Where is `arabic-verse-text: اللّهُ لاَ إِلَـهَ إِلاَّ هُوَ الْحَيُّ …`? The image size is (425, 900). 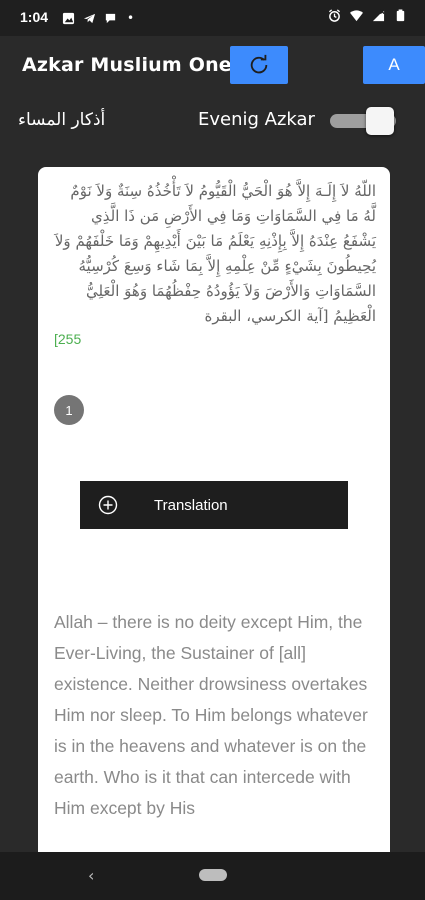
arabic-verse-text: اللّهُ لاَ إِلَـهَ إِلاَّ هُوَ الْحَيُّ … is located at coordinates (215, 253).